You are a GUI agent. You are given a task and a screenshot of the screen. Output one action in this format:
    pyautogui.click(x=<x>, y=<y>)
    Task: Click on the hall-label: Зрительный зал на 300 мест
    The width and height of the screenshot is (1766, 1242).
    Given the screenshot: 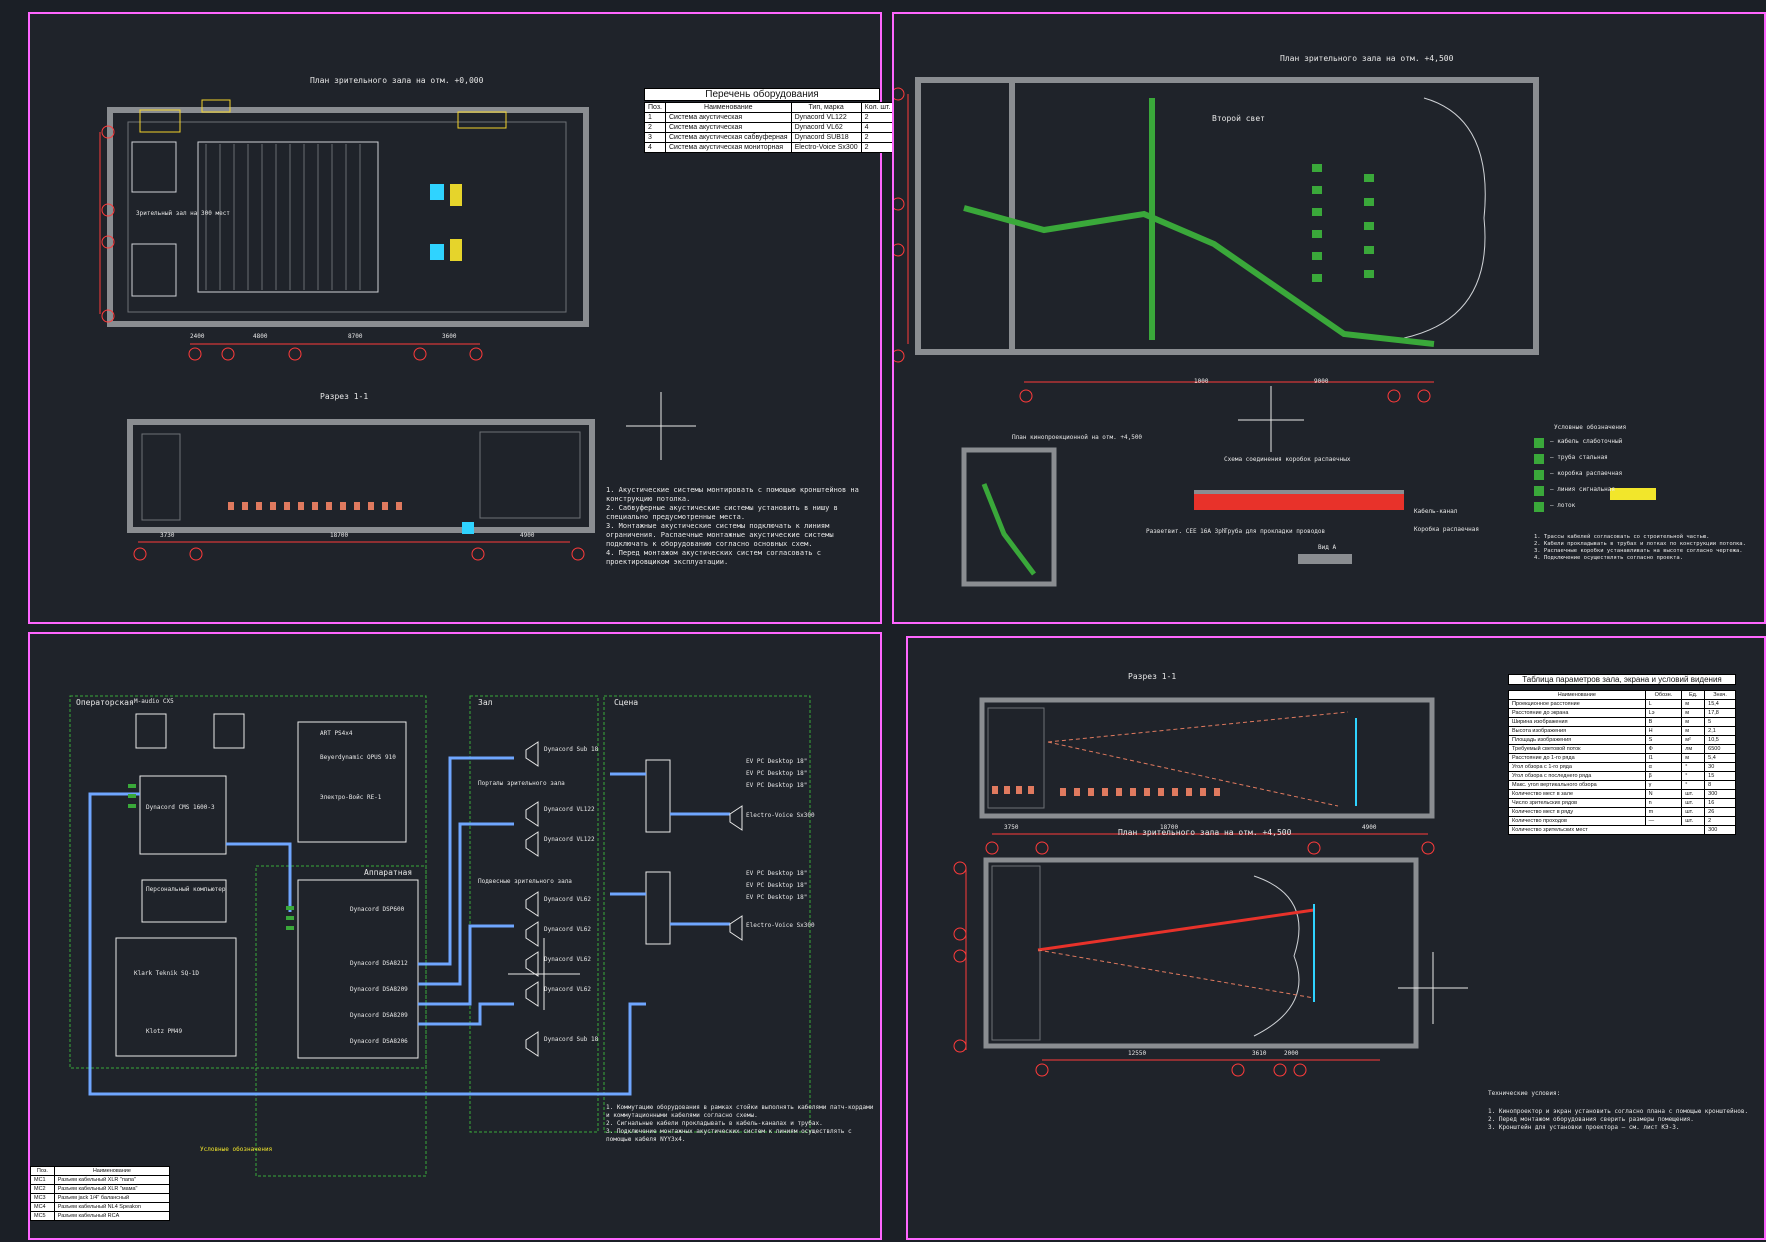 What is the action you would take?
    pyautogui.click(x=183, y=213)
    